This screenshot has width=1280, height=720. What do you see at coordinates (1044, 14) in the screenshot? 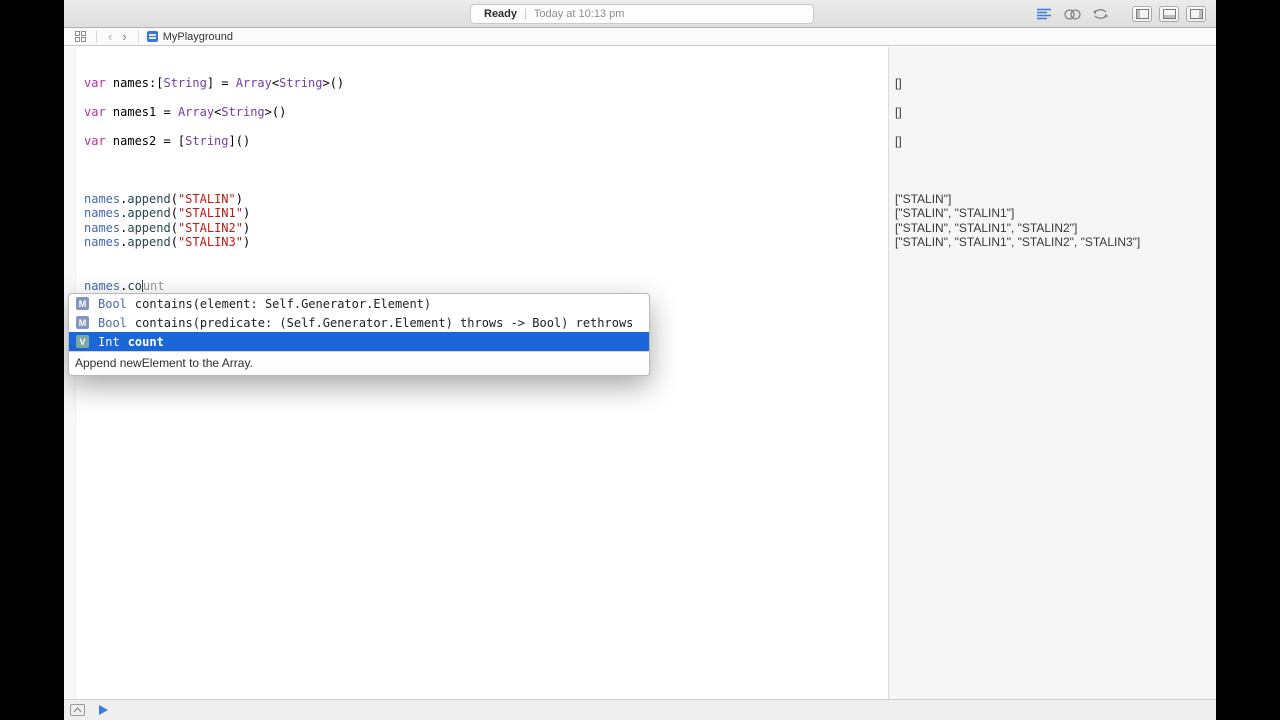
I see `standard-editor-icon` at bounding box center [1044, 14].